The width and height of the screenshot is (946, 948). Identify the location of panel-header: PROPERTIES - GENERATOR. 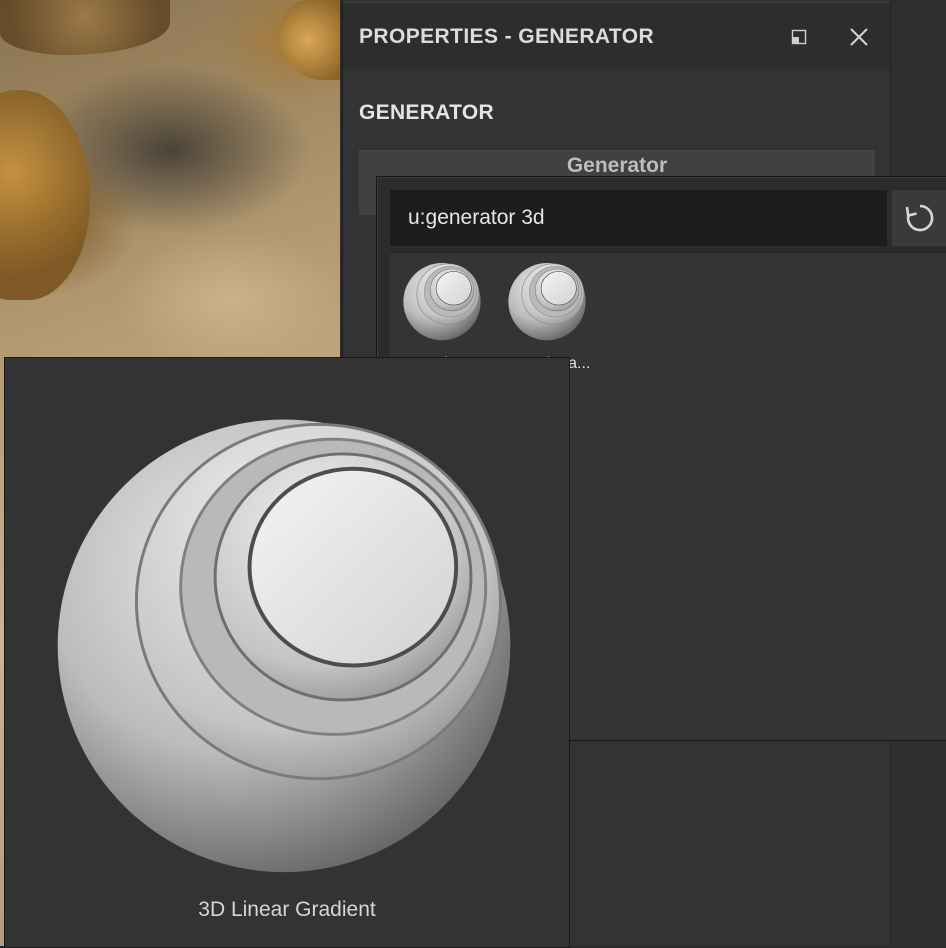
(617, 35).